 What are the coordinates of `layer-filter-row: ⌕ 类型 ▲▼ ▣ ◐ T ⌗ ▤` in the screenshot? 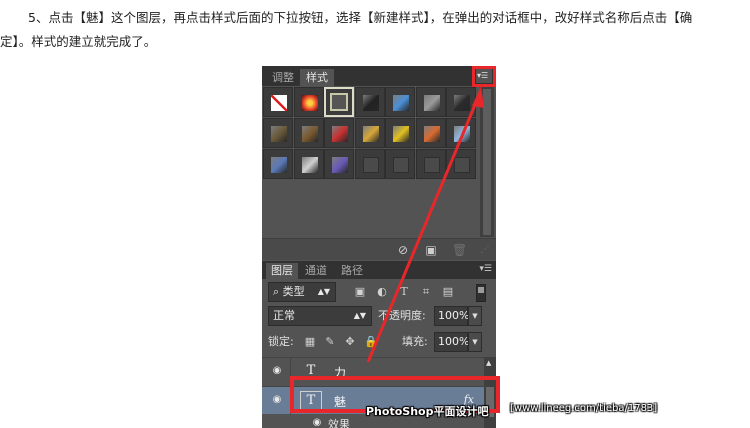 It's located at (379, 292).